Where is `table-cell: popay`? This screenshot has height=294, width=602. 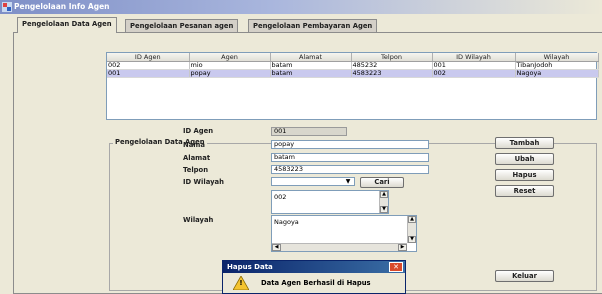
table-cell: popay is located at coordinates (230, 73).